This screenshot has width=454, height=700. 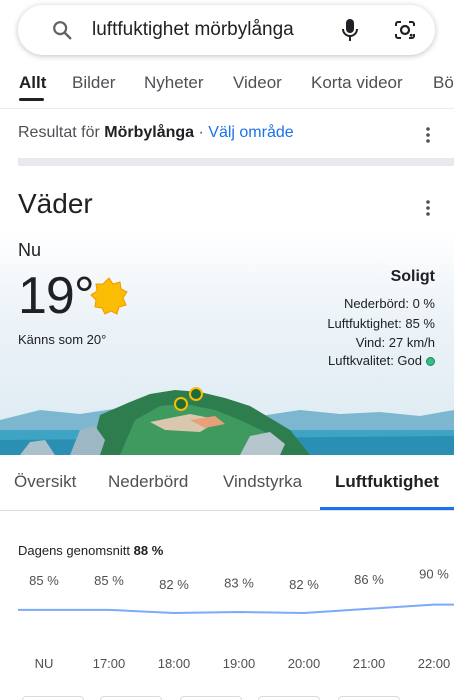 What do you see at coordinates (428, 135) in the screenshot?
I see `more-vert-icon` at bounding box center [428, 135].